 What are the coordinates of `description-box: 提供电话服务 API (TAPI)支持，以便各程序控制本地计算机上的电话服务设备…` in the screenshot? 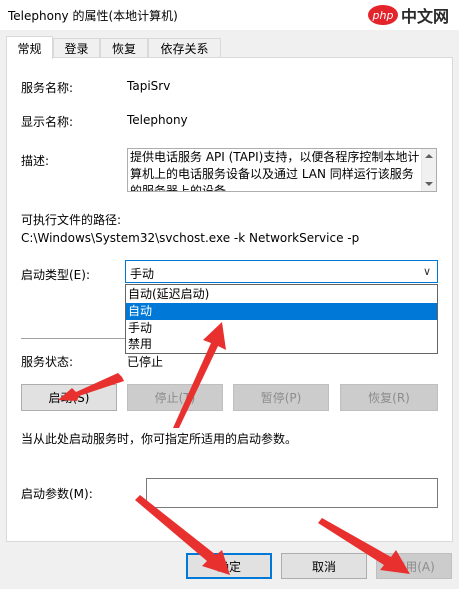 It's located at (282, 170).